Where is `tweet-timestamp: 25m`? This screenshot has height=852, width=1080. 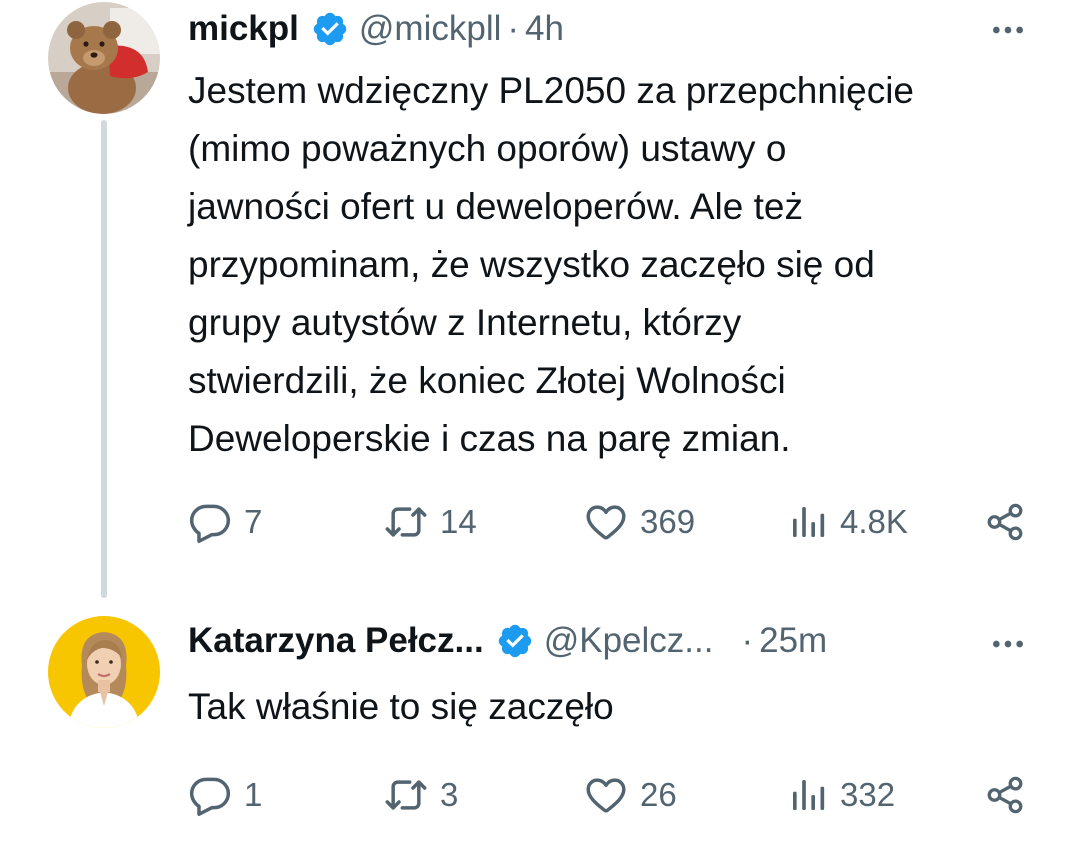 tweet-timestamp: 25m is located at coordinates (793, 641).